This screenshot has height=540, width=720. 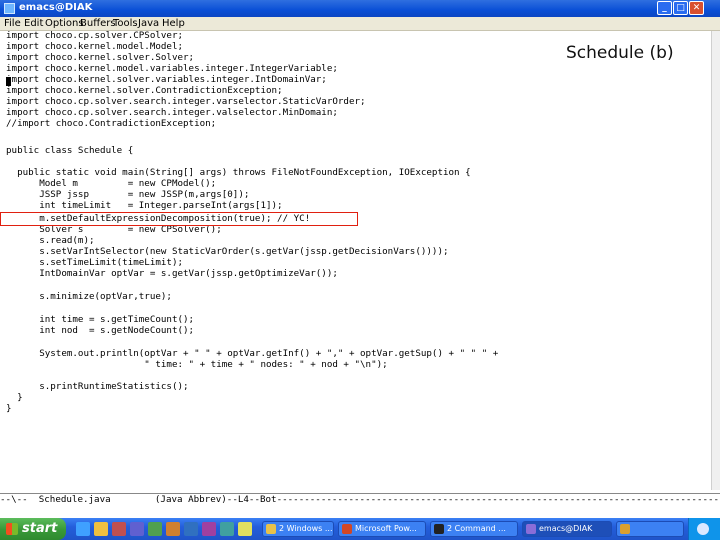 What do you see at coordinates (64, 23) in the screenshot?
I see `menu-options: Options` at bounding box center [64, 23].